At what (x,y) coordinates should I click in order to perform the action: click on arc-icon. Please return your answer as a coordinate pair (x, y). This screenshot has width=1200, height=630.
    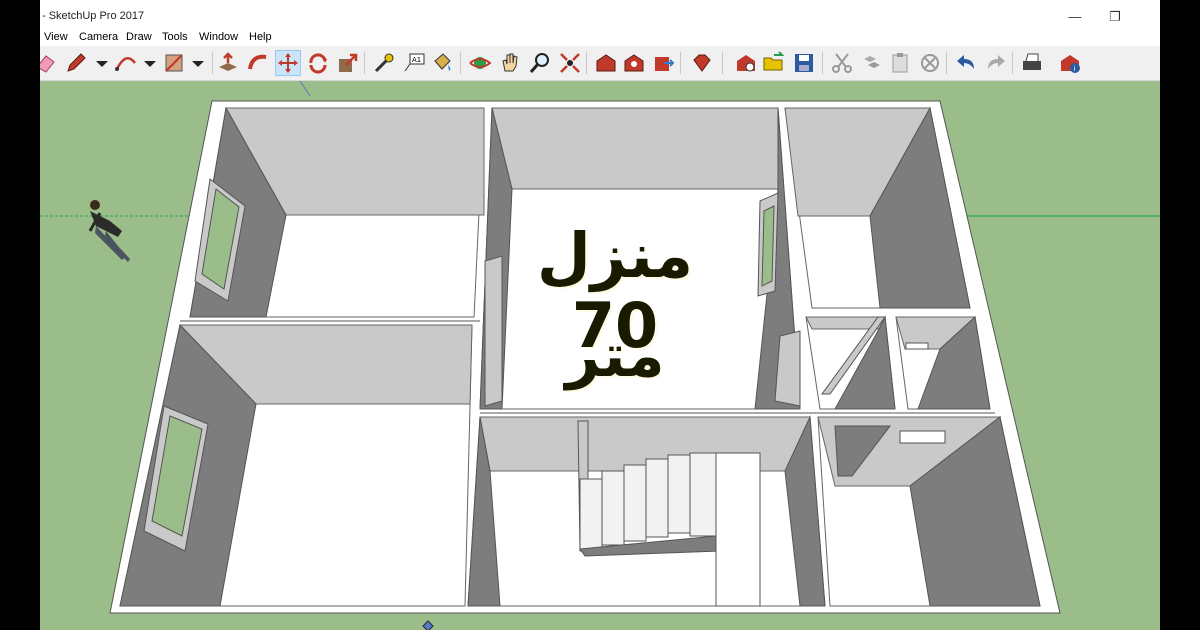
    Looking at the image, I should click on (126, 63).